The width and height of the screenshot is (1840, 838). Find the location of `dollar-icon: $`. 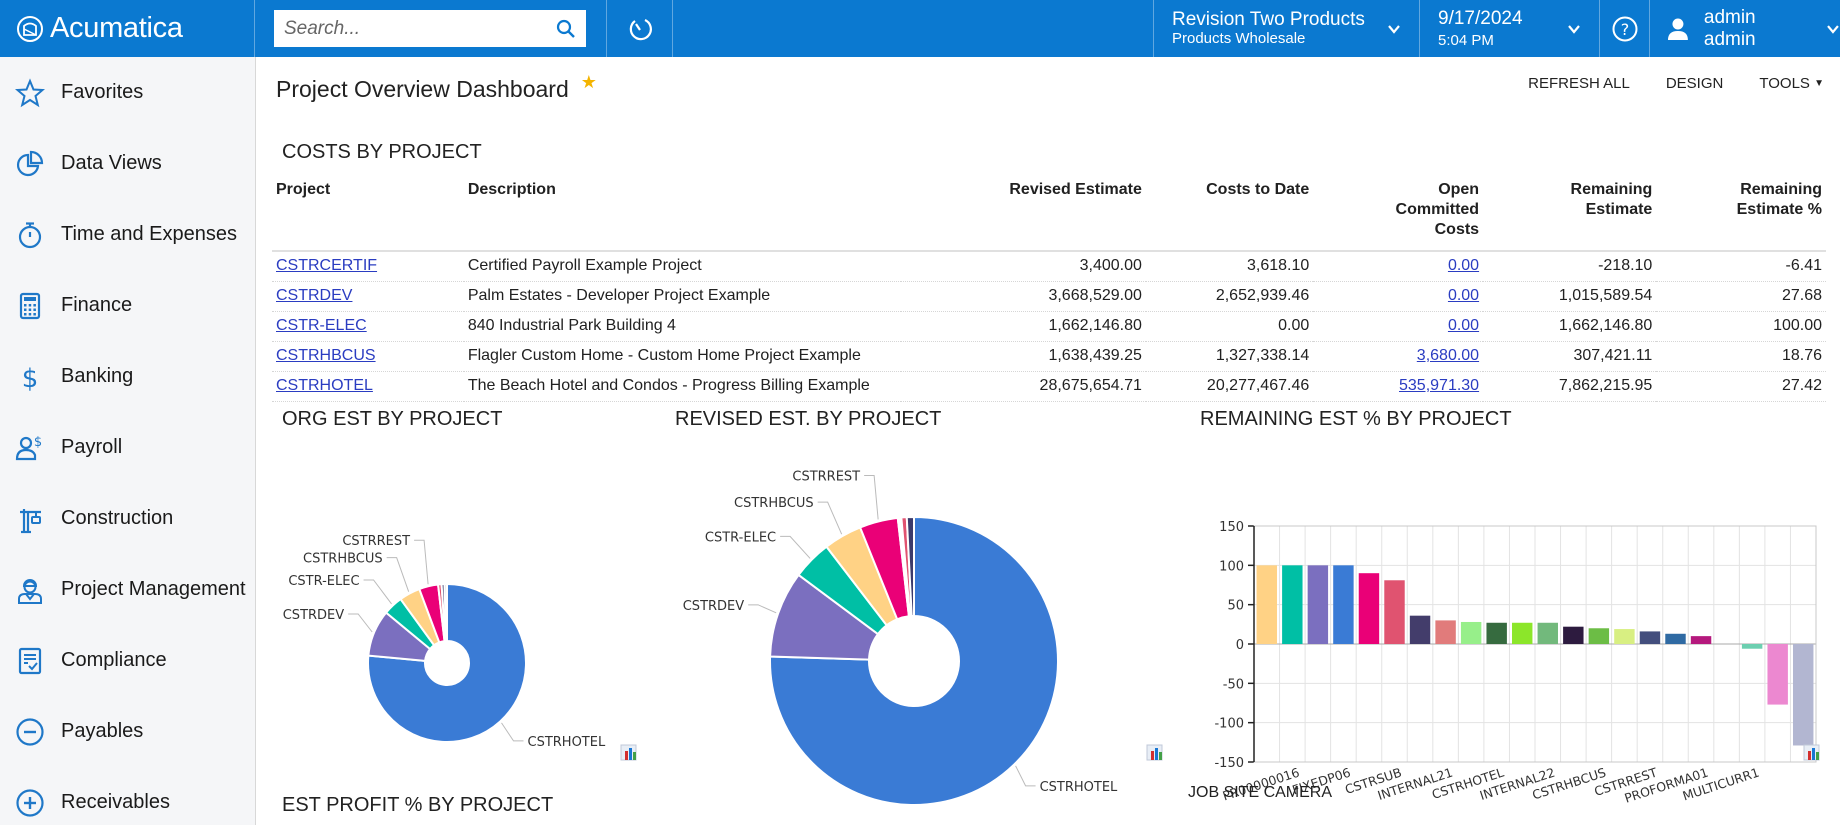

dollar-icon: $ is located at coordinates (30, 377).